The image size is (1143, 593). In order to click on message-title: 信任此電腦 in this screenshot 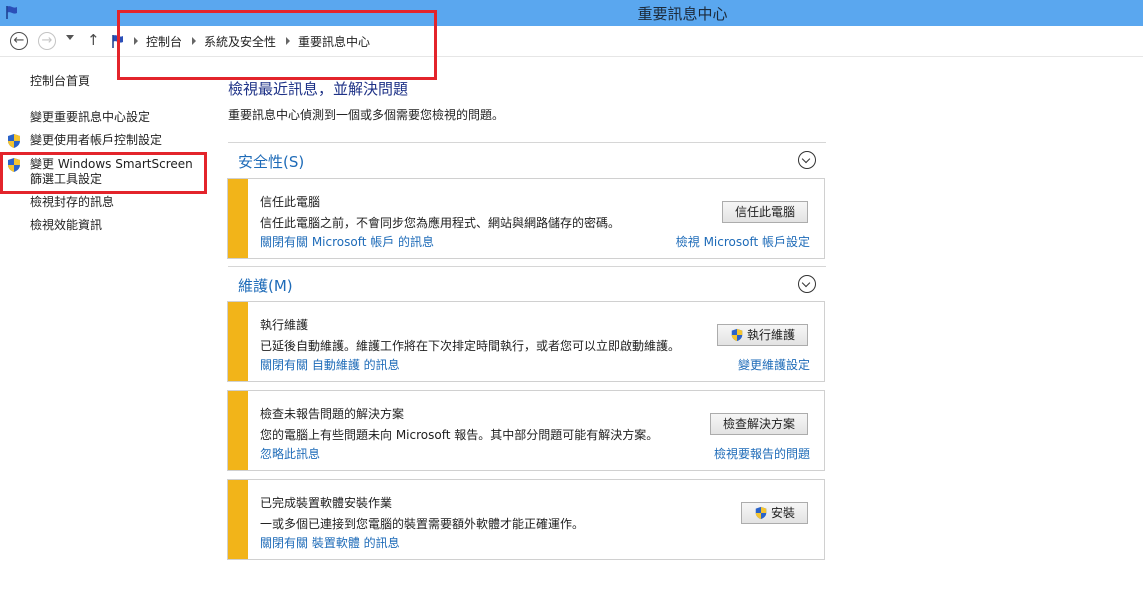, I will do `click(290, 202)`.